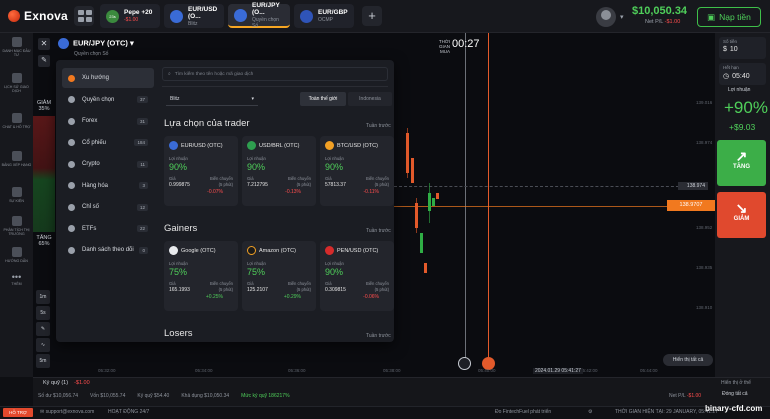  Describe the element at coordinates (108, 121) in the screenshot. I see `category-forex: Forex 31` at that location.